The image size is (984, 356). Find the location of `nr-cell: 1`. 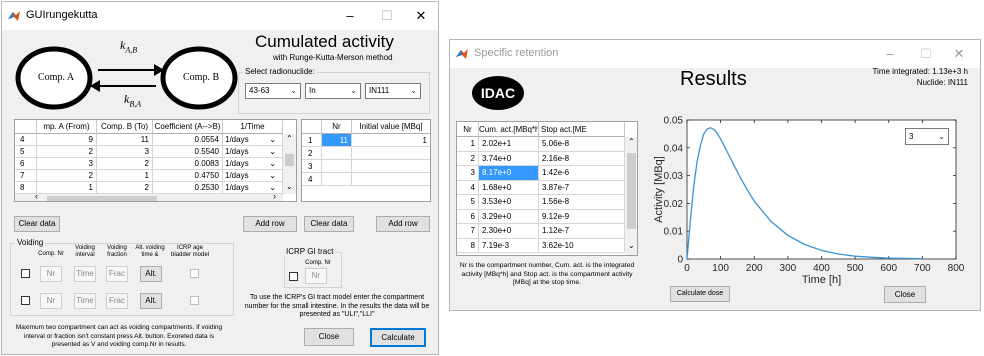

nr-cell: 1 is located at coordinates (468, 144).